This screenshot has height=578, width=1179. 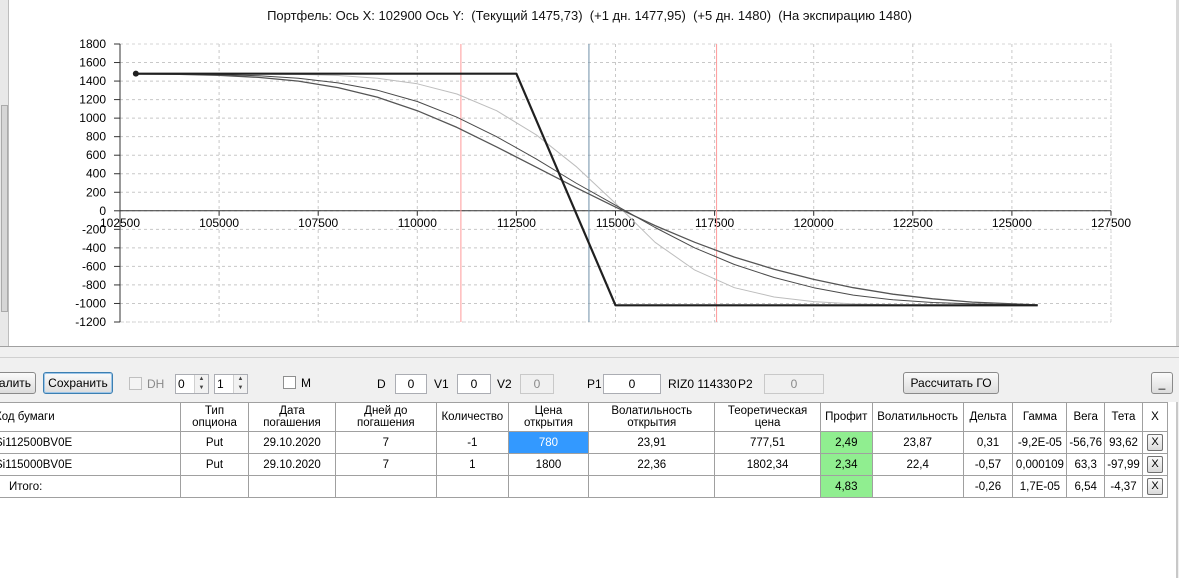 What do you see at coordinates (4, 208) in the screenshot?
I see `scrollbar-thumb` at bounding box center [4, 208].